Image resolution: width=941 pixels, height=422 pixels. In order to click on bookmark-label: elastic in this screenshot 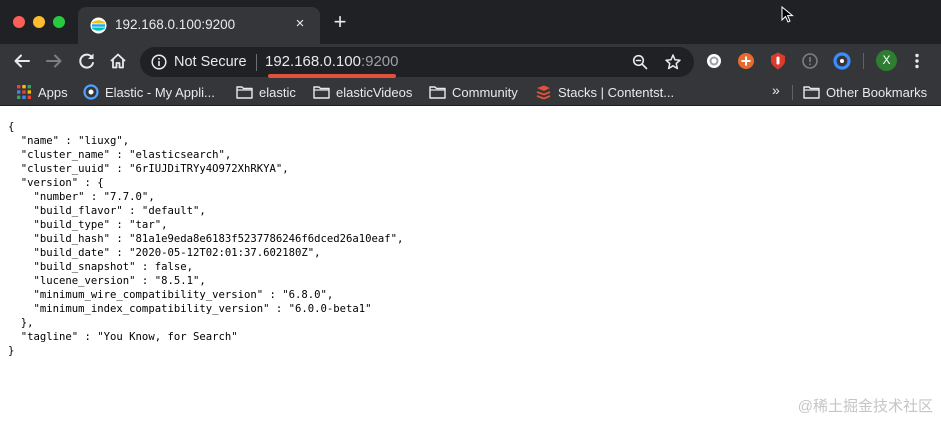, I will do `click(277, 92)`.